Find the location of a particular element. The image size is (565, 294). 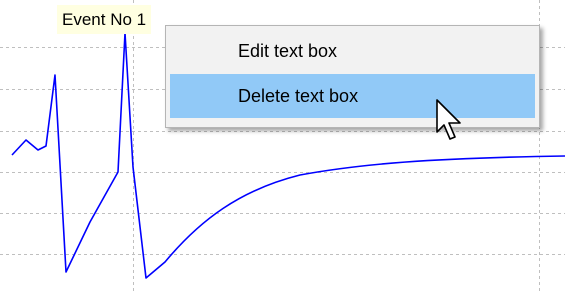

menu-item-delete-text-box: Delete text box is located at coordinates (352, 96).